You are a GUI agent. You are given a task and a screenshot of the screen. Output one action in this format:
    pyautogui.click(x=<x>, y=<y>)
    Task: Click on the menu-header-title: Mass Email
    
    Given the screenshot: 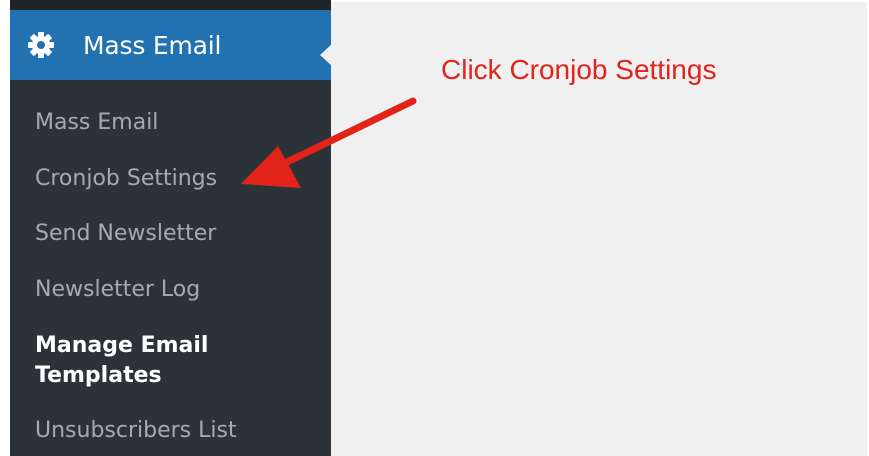 What is the action you would take?
    pyautogui.click(x=152, y=45)
    